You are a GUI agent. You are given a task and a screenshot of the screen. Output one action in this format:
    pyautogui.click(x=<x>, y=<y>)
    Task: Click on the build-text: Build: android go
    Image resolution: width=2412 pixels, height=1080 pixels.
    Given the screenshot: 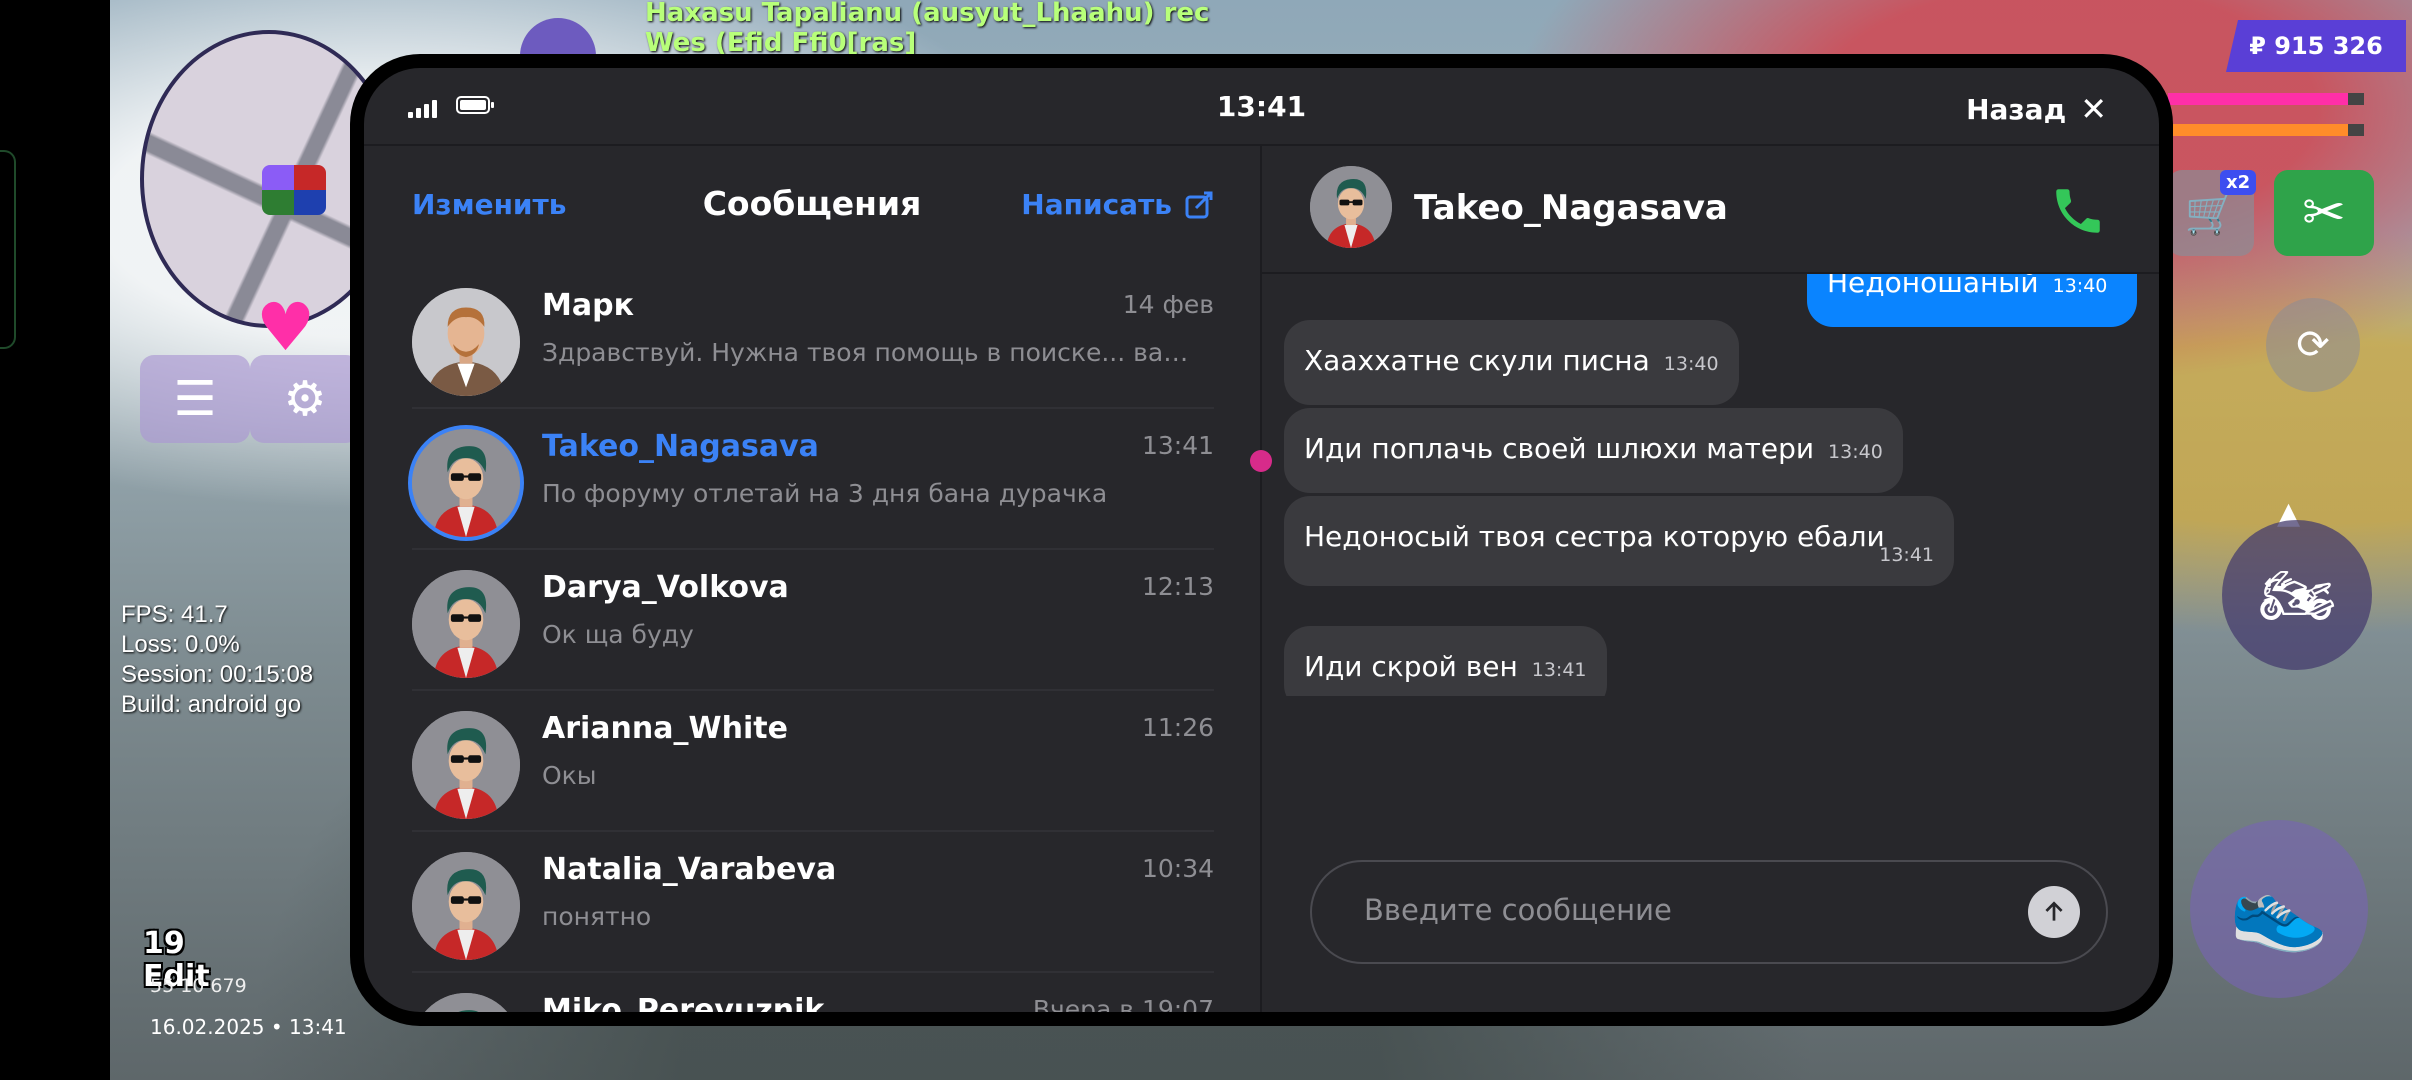 What is the action you would take?
    pyautogui.click(x=211, y=704)
    